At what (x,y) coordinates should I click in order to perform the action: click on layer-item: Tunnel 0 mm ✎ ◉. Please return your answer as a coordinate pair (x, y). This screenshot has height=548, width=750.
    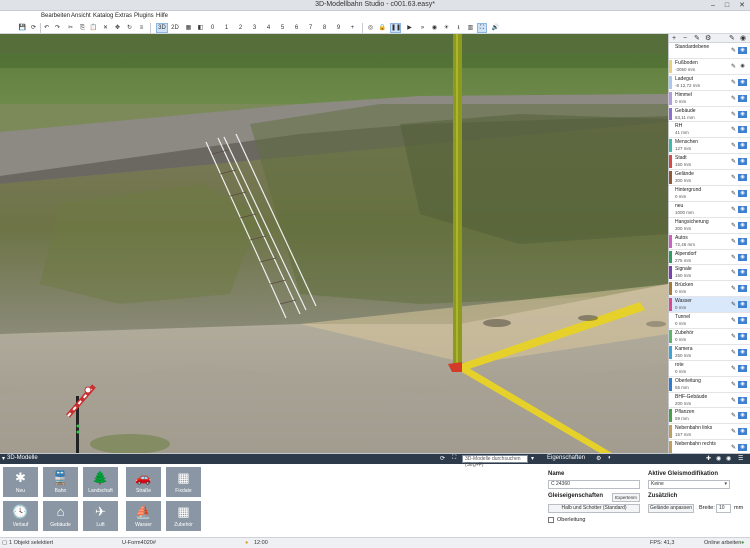
    Looking at the image, I should click on (709, 321).